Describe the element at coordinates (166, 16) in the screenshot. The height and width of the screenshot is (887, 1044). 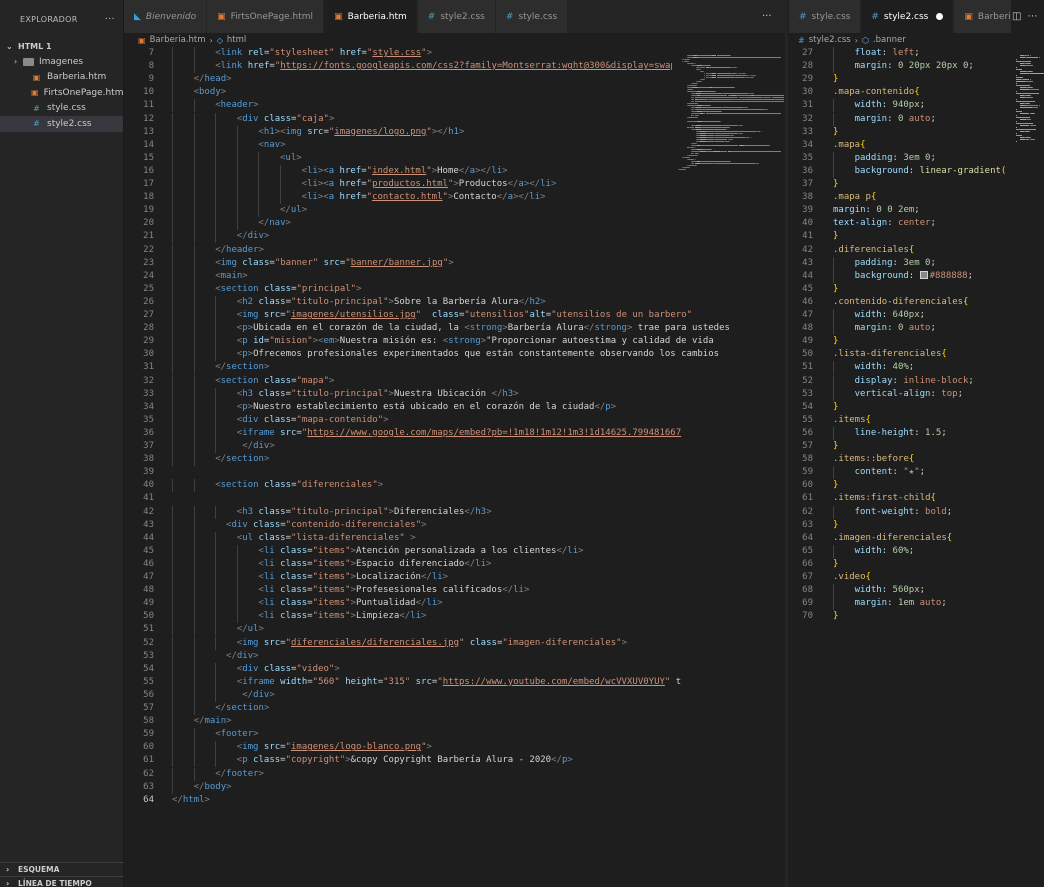
I see `editor-tab: ◣ Bienvenido` at that location.